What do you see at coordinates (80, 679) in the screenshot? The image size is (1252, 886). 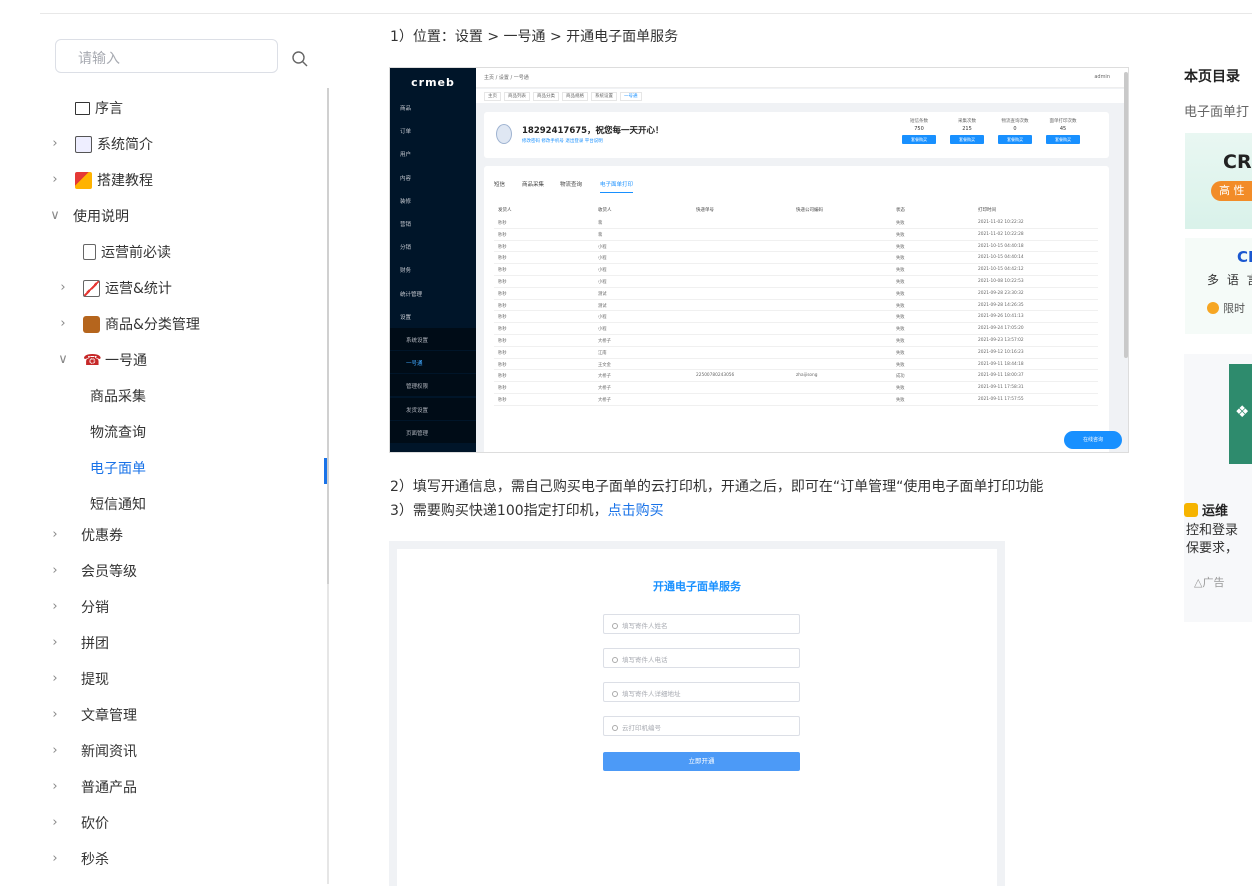 I see `sidebar-item: › 提现` at bounding box center [80, 679].